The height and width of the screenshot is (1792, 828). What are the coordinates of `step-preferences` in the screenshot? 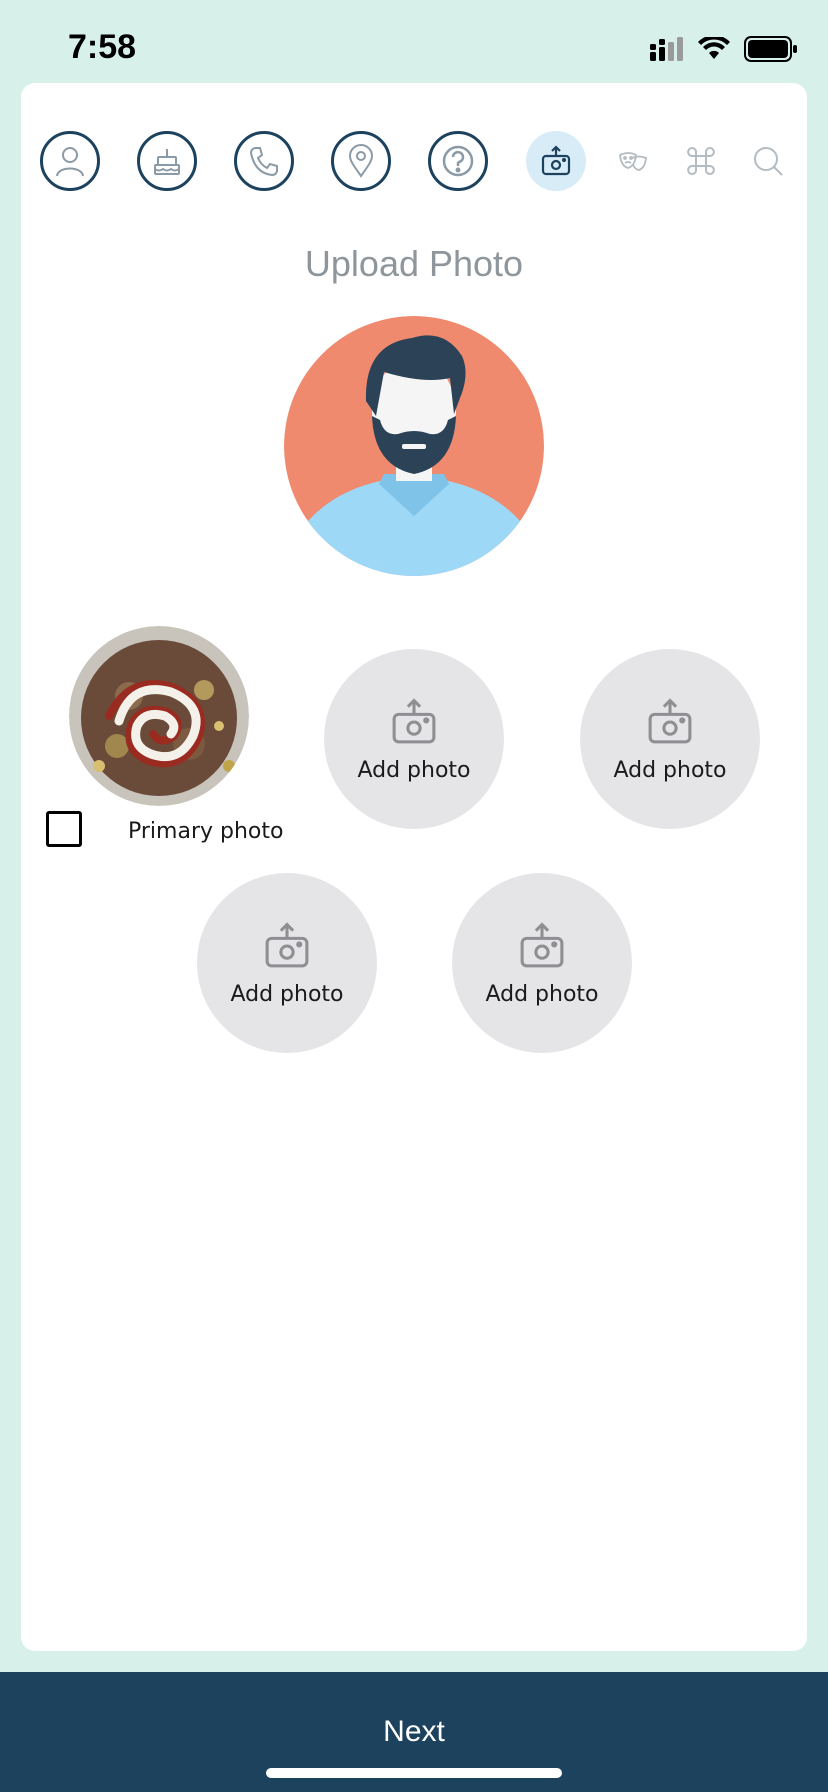 It's located at (701, 161).